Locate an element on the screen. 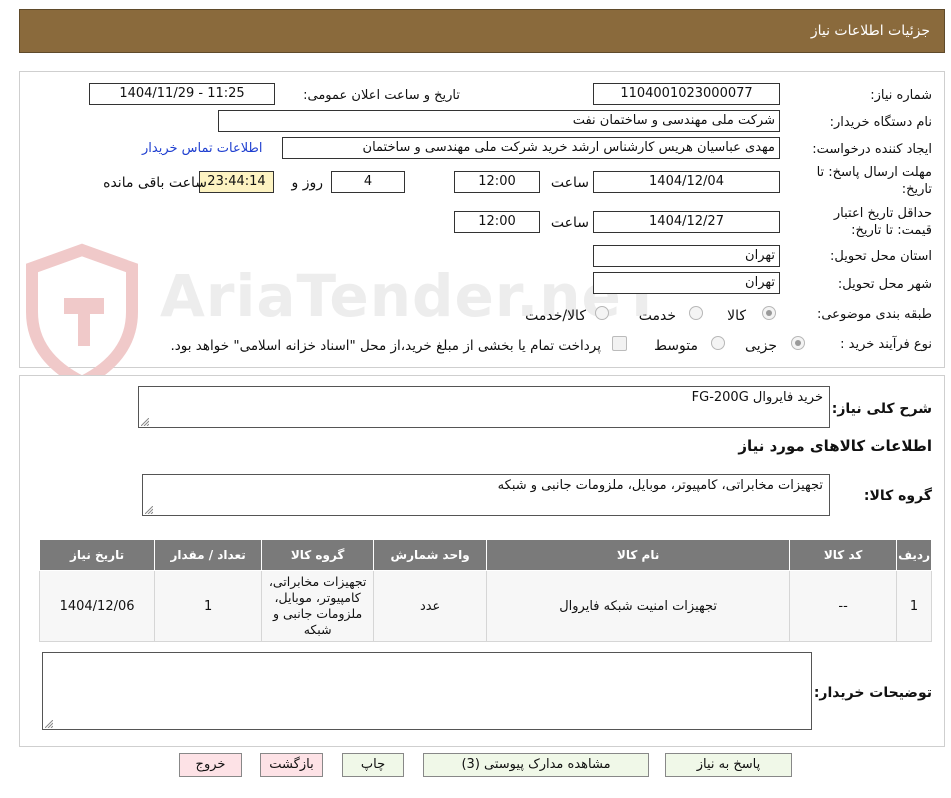 The width and height of the screenshot is (951, 798). process-radio-minor is located at coordinates (798, 343).